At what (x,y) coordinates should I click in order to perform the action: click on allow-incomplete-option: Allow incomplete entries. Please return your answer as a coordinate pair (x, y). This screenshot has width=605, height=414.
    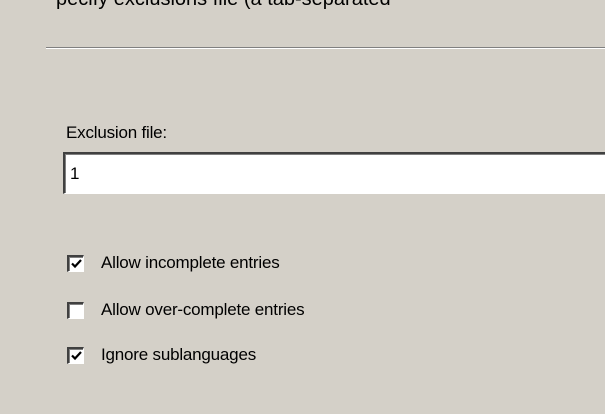
    Looking at the image, I should click on (173, 263).